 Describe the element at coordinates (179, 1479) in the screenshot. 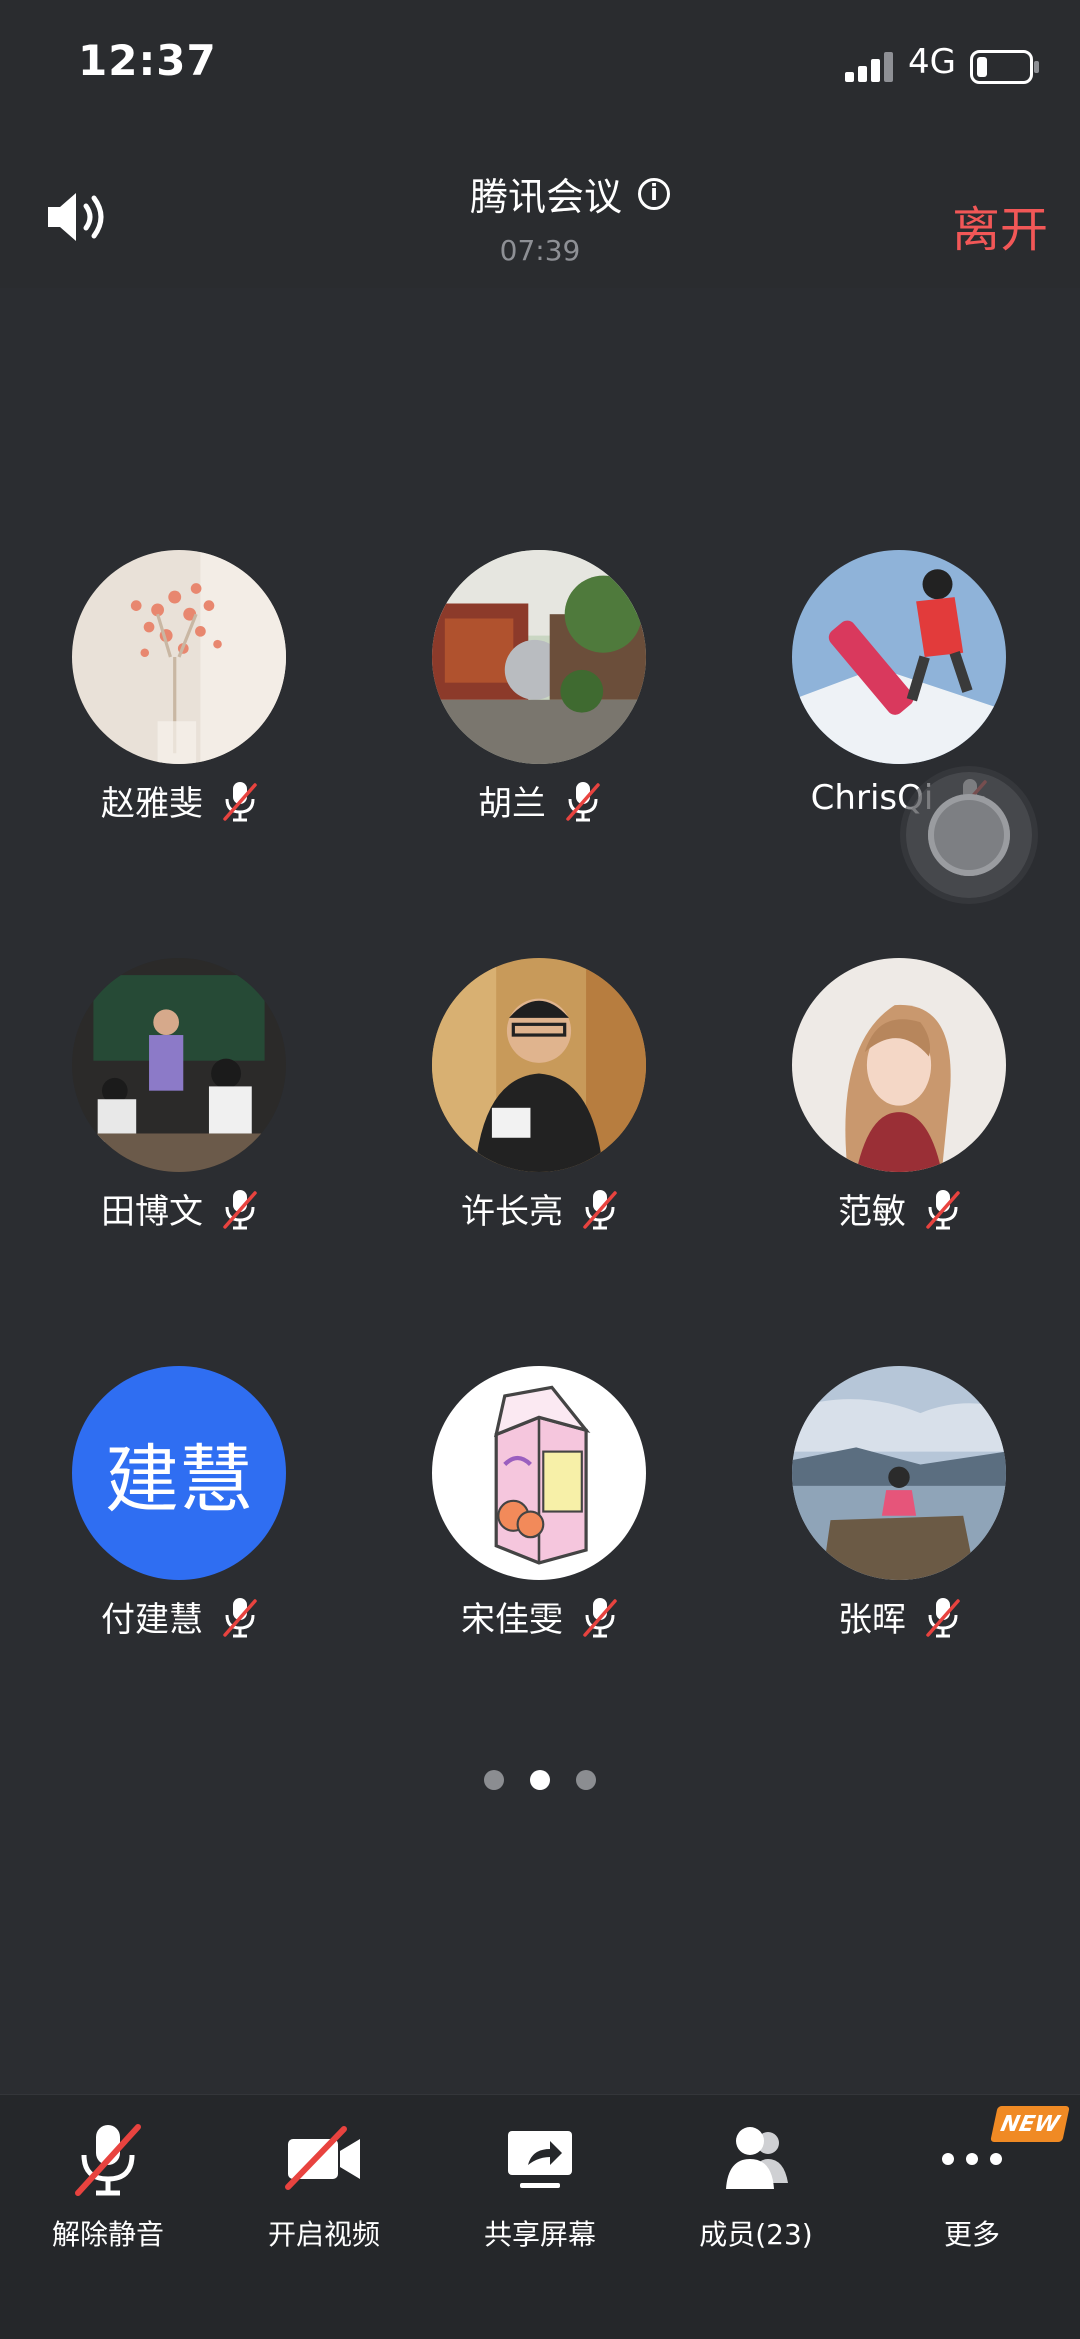

I see `avatar-initials: 建慧` at that location.